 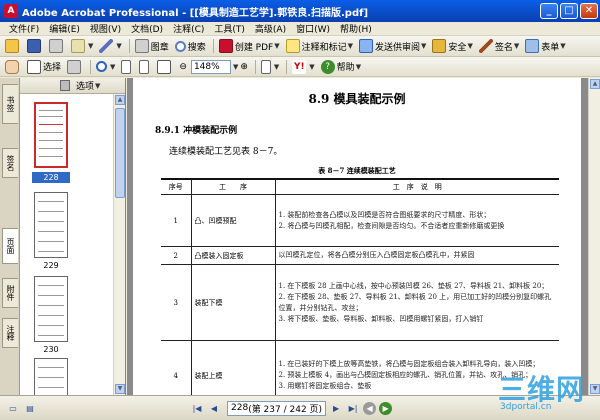 I want to click on email-icon, so click(x=78, y=46).